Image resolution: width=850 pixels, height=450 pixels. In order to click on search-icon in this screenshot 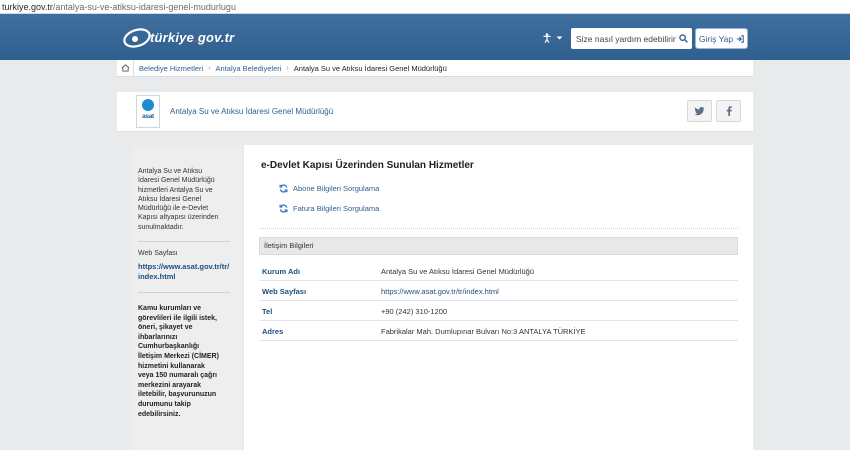, I will do `click(683, 39)`.